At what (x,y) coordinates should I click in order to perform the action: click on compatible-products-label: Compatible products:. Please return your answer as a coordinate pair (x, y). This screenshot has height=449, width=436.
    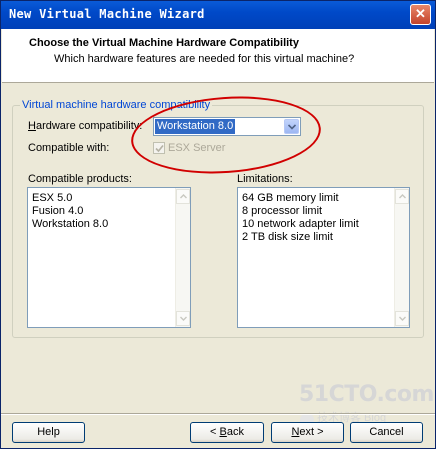
    Looking at the image, I should click on (80, 179).